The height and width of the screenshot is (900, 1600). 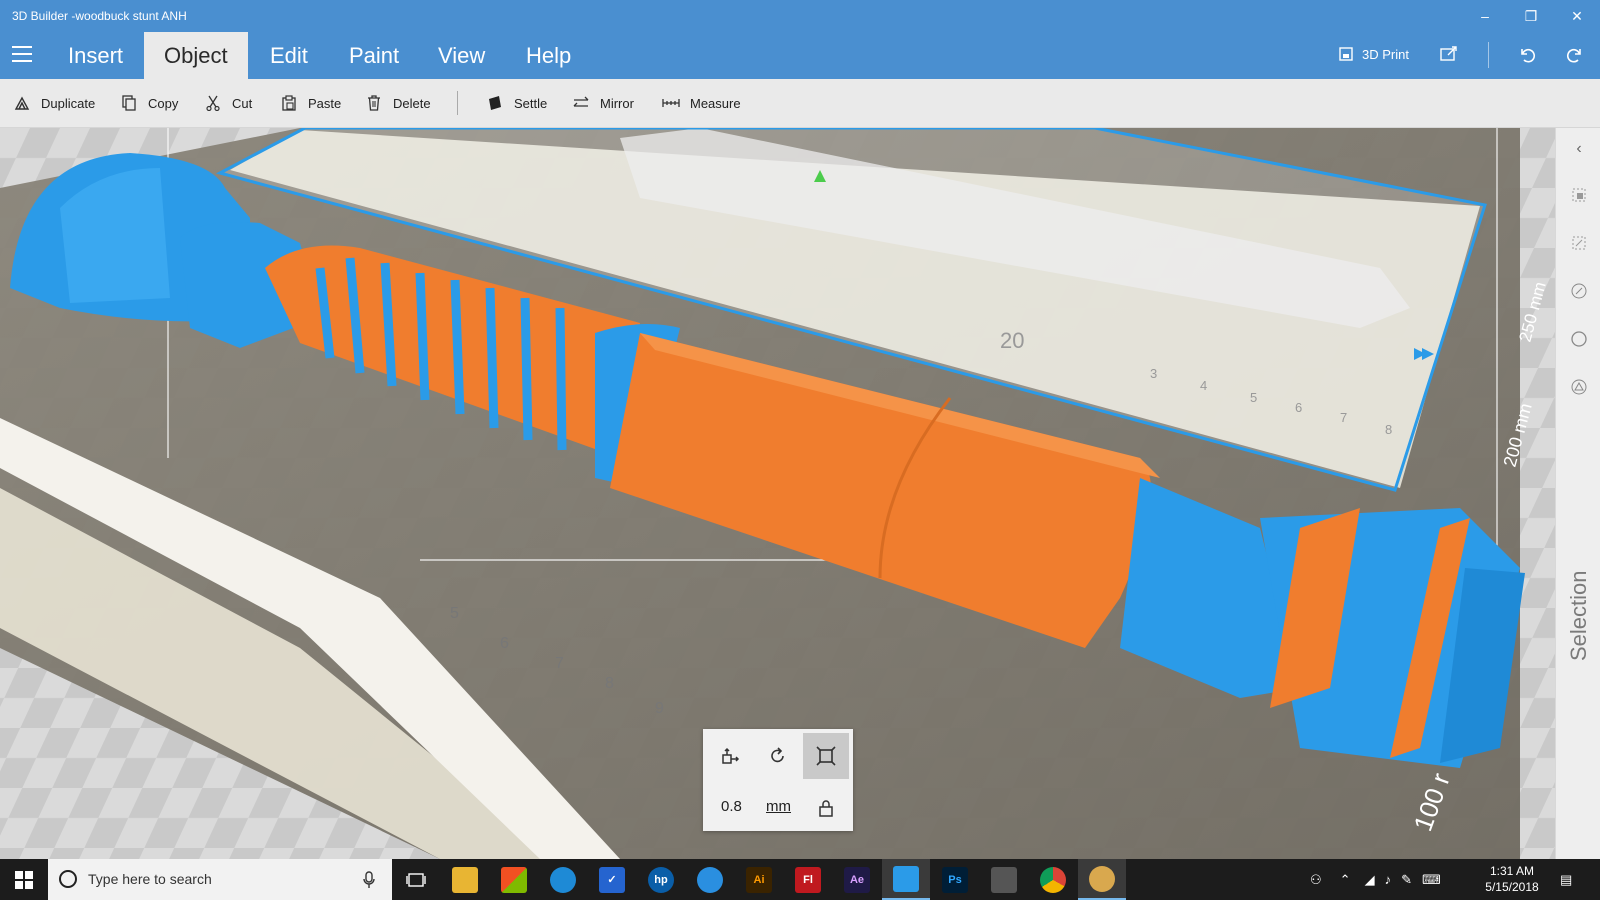 I want to click on keyboard-icon: ⌨, so click(x=1431, y=880).